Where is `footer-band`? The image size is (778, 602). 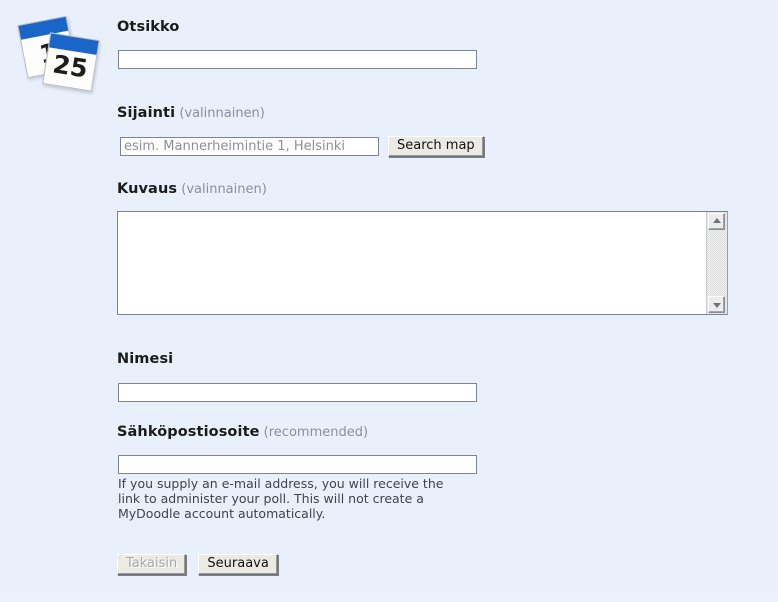 footer-band is located at coordinates (389, 595).